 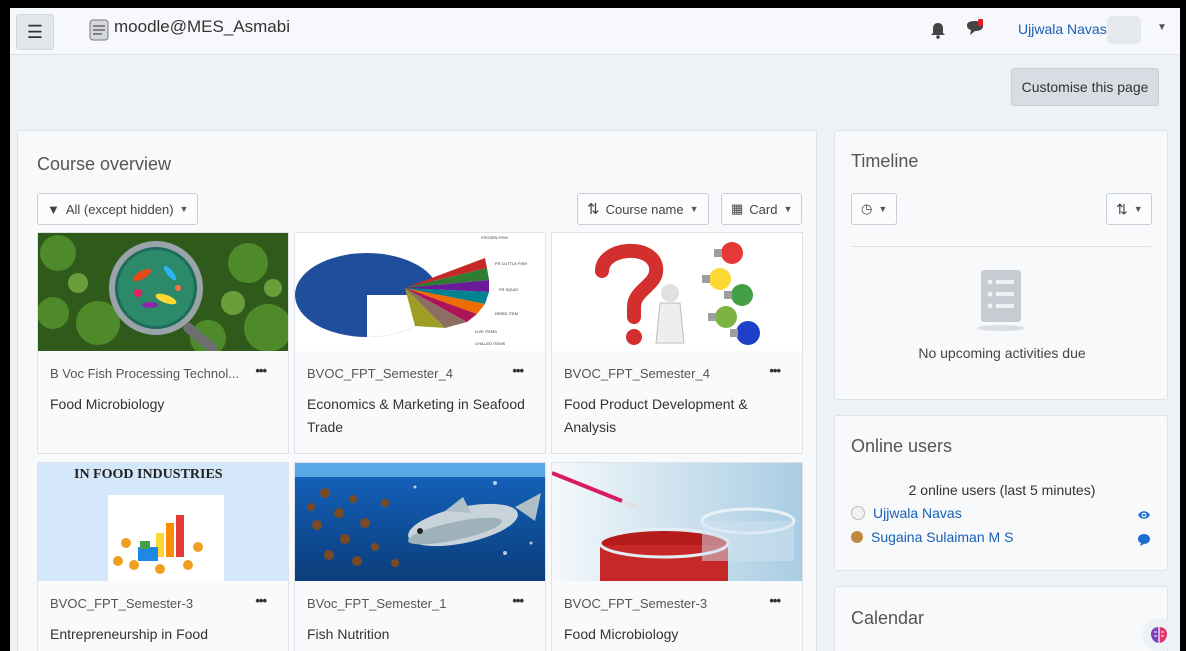 What do you see at coordinates (867, 208) in the screenshot?
I see `clock-icon: ◷` at bounding box center [867, 208].